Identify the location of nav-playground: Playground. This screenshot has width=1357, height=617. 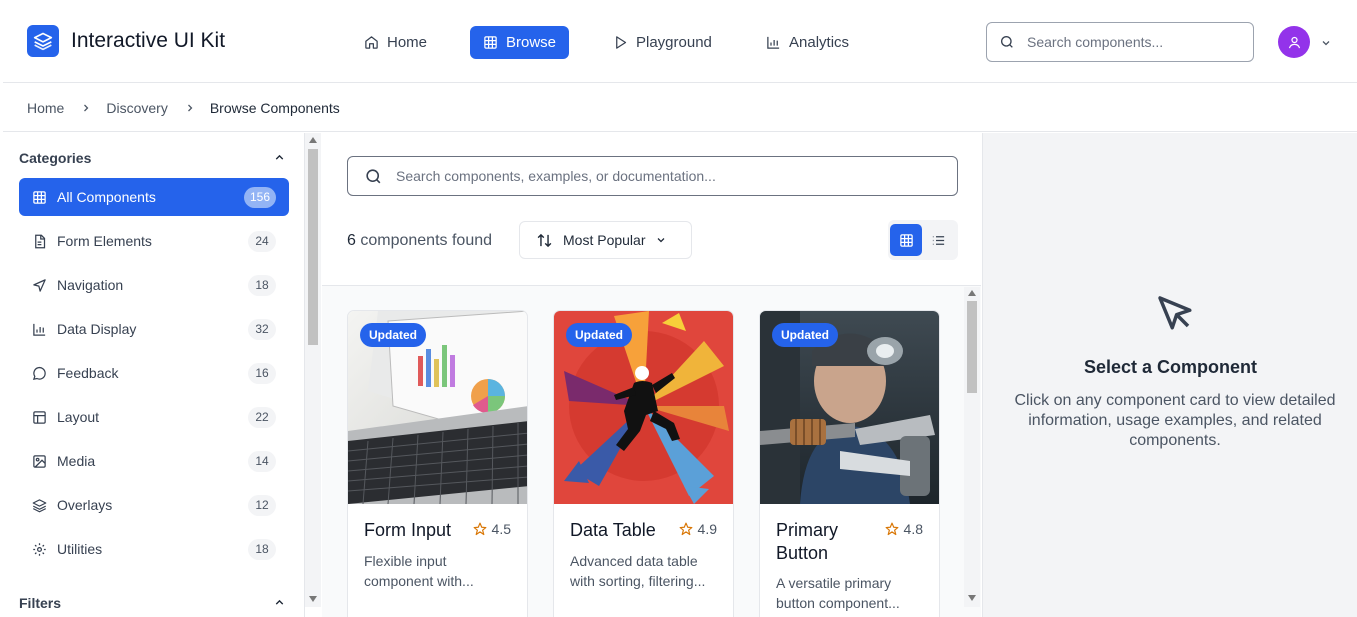
(662, 42).